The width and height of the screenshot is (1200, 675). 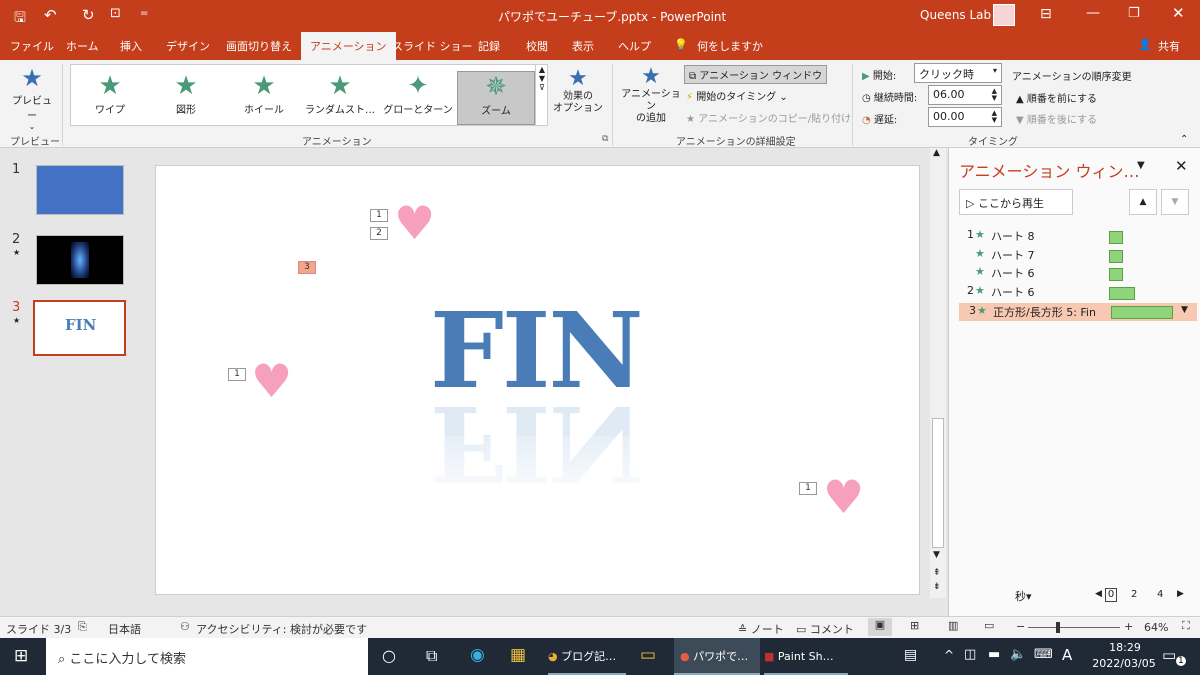 What do you see at coordinates (1180, 594) in the screenshot?
I see `timeline-right-icon: ▶` at bounding box center [1180, 594].